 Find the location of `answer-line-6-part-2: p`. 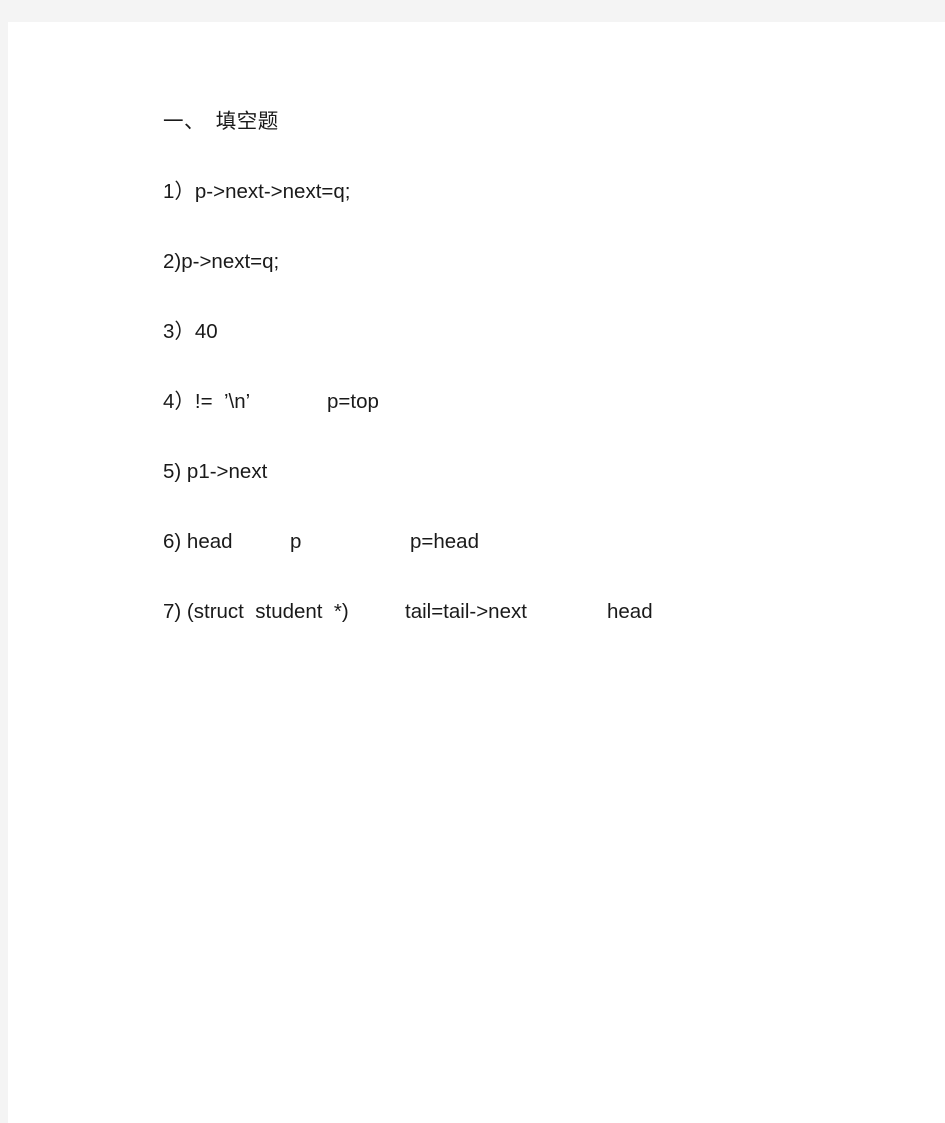

answer-line-6-part-2: p is located at coordinates (296, 541).